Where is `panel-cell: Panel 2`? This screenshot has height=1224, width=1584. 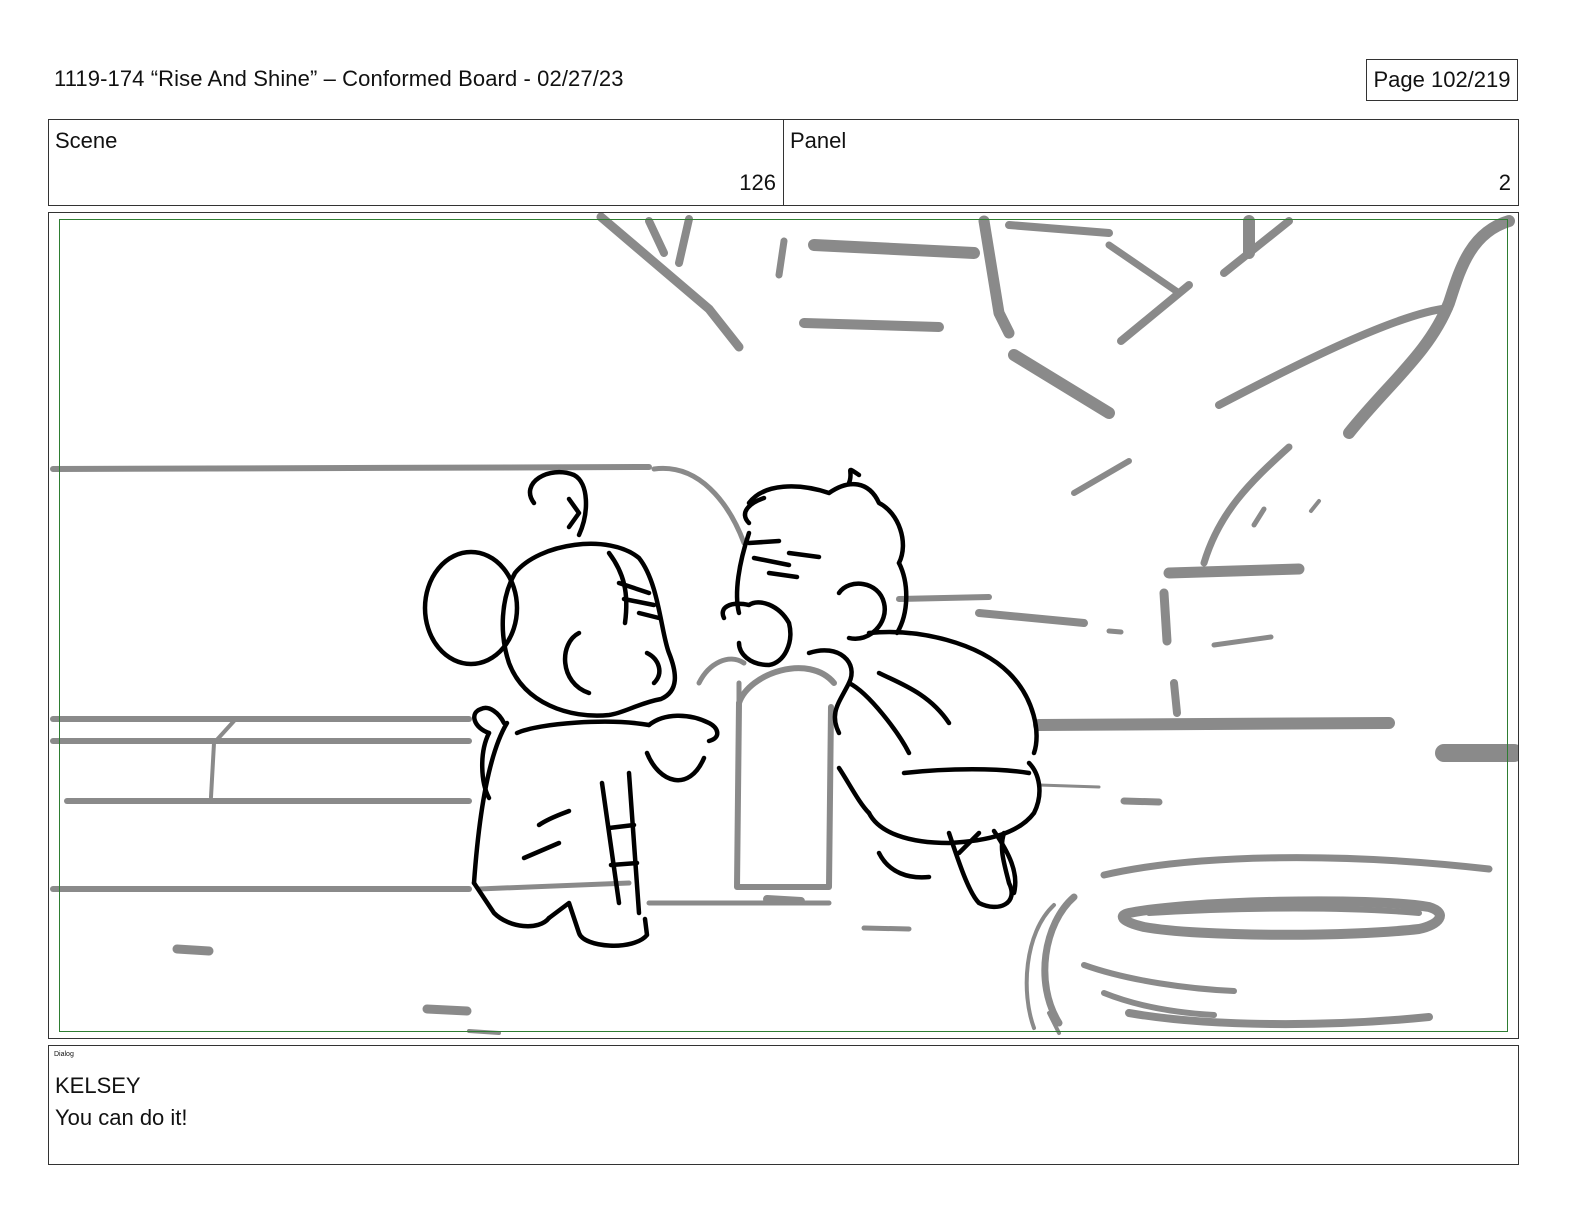 panel-cell: Panel 2 is located at coordinates (1151, 162).